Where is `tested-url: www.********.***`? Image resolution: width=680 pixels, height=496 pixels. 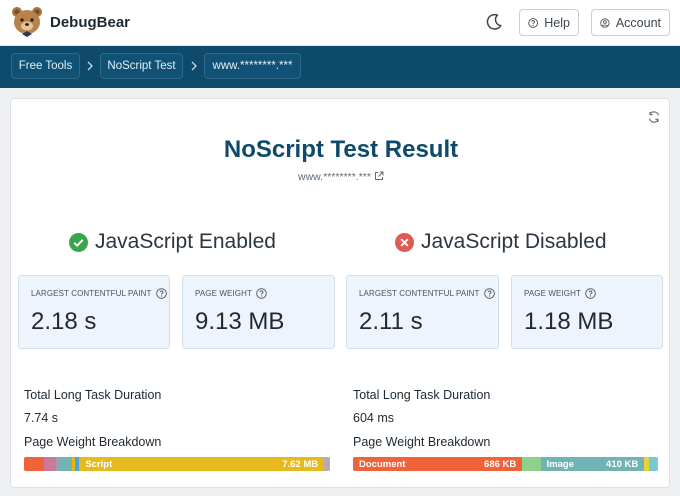
tested-url: www.********.*** is located at coordinates (341, 177).